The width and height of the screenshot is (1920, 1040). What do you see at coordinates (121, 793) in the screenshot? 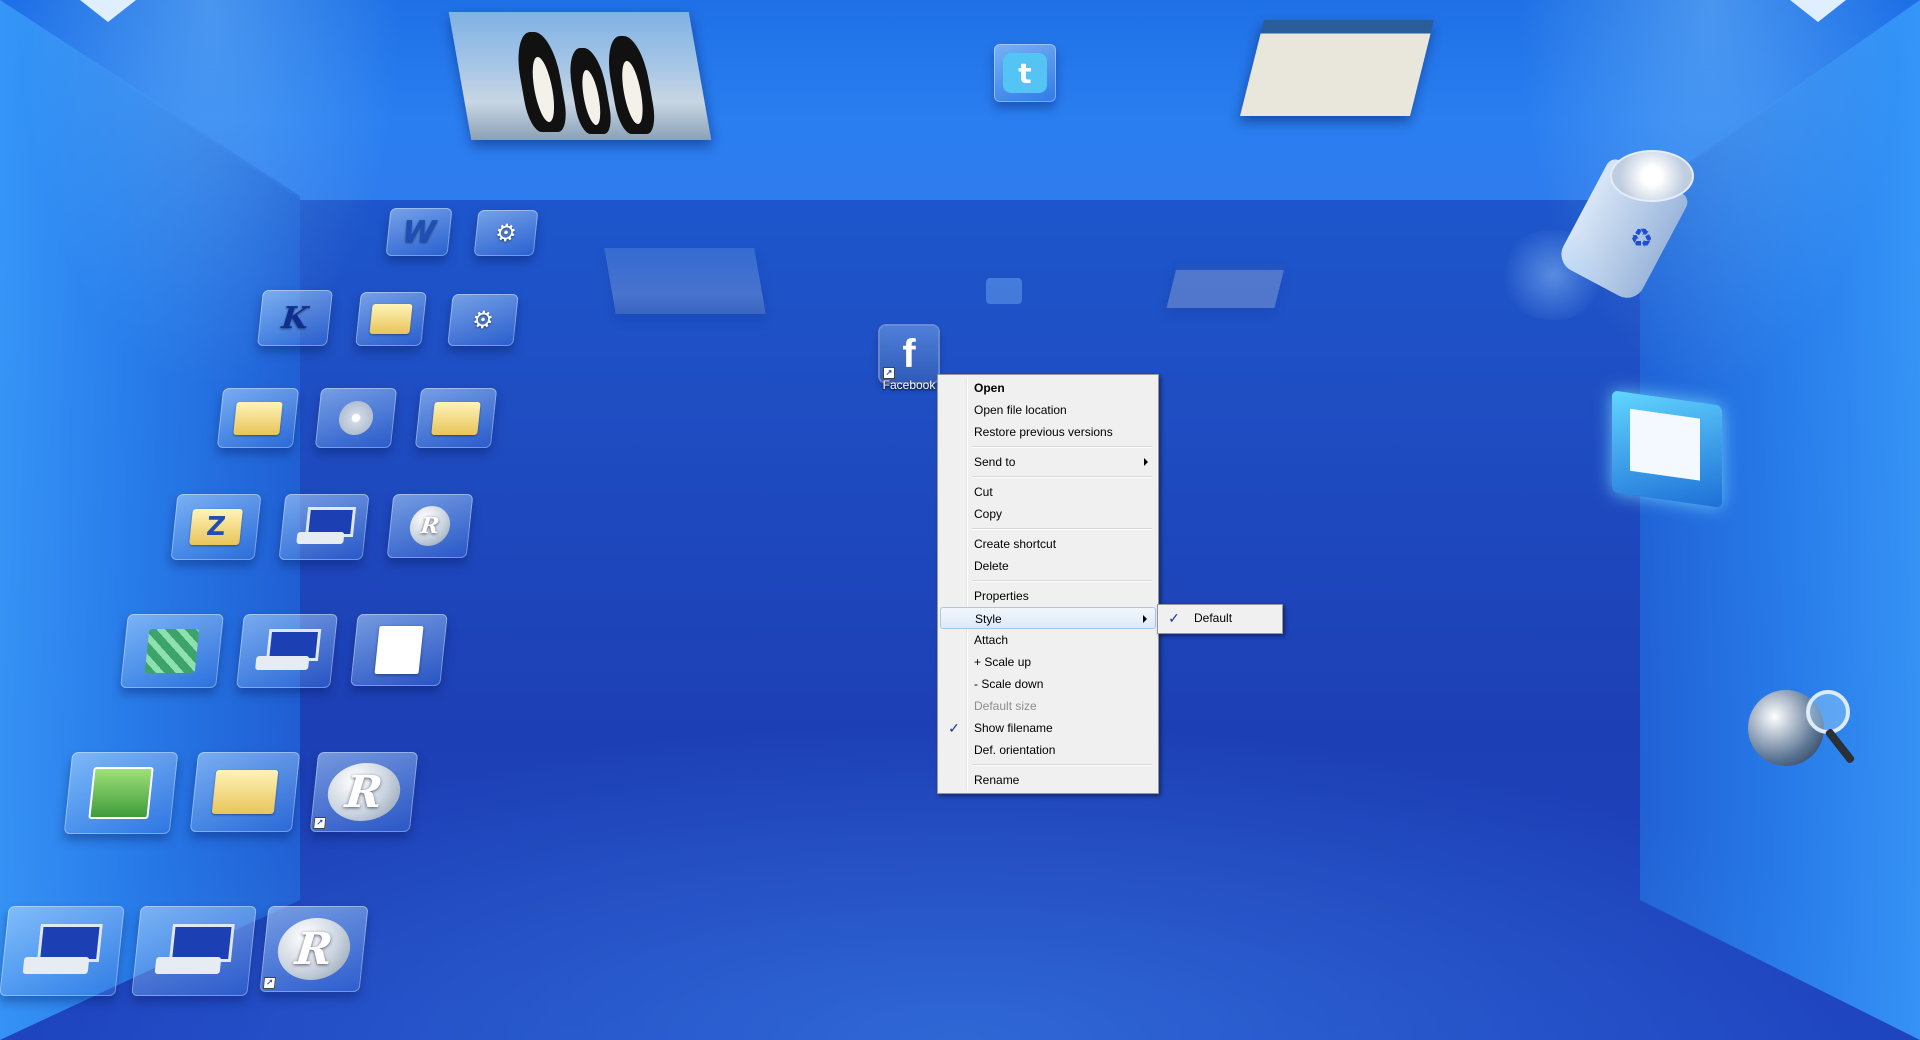
I see `notepad-icon` at bounding box center [121, 793].